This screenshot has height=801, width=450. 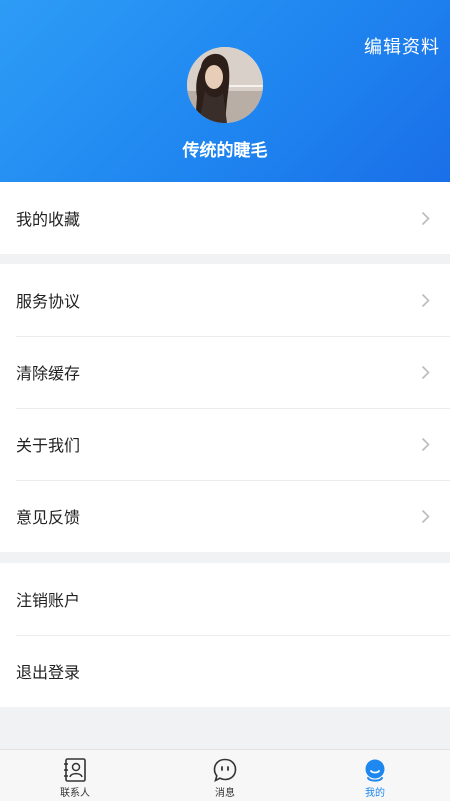 What do you see at coordinates (75, 770) in the screenshot?
I see `contacts-icon` at bounding box center [75, 770].